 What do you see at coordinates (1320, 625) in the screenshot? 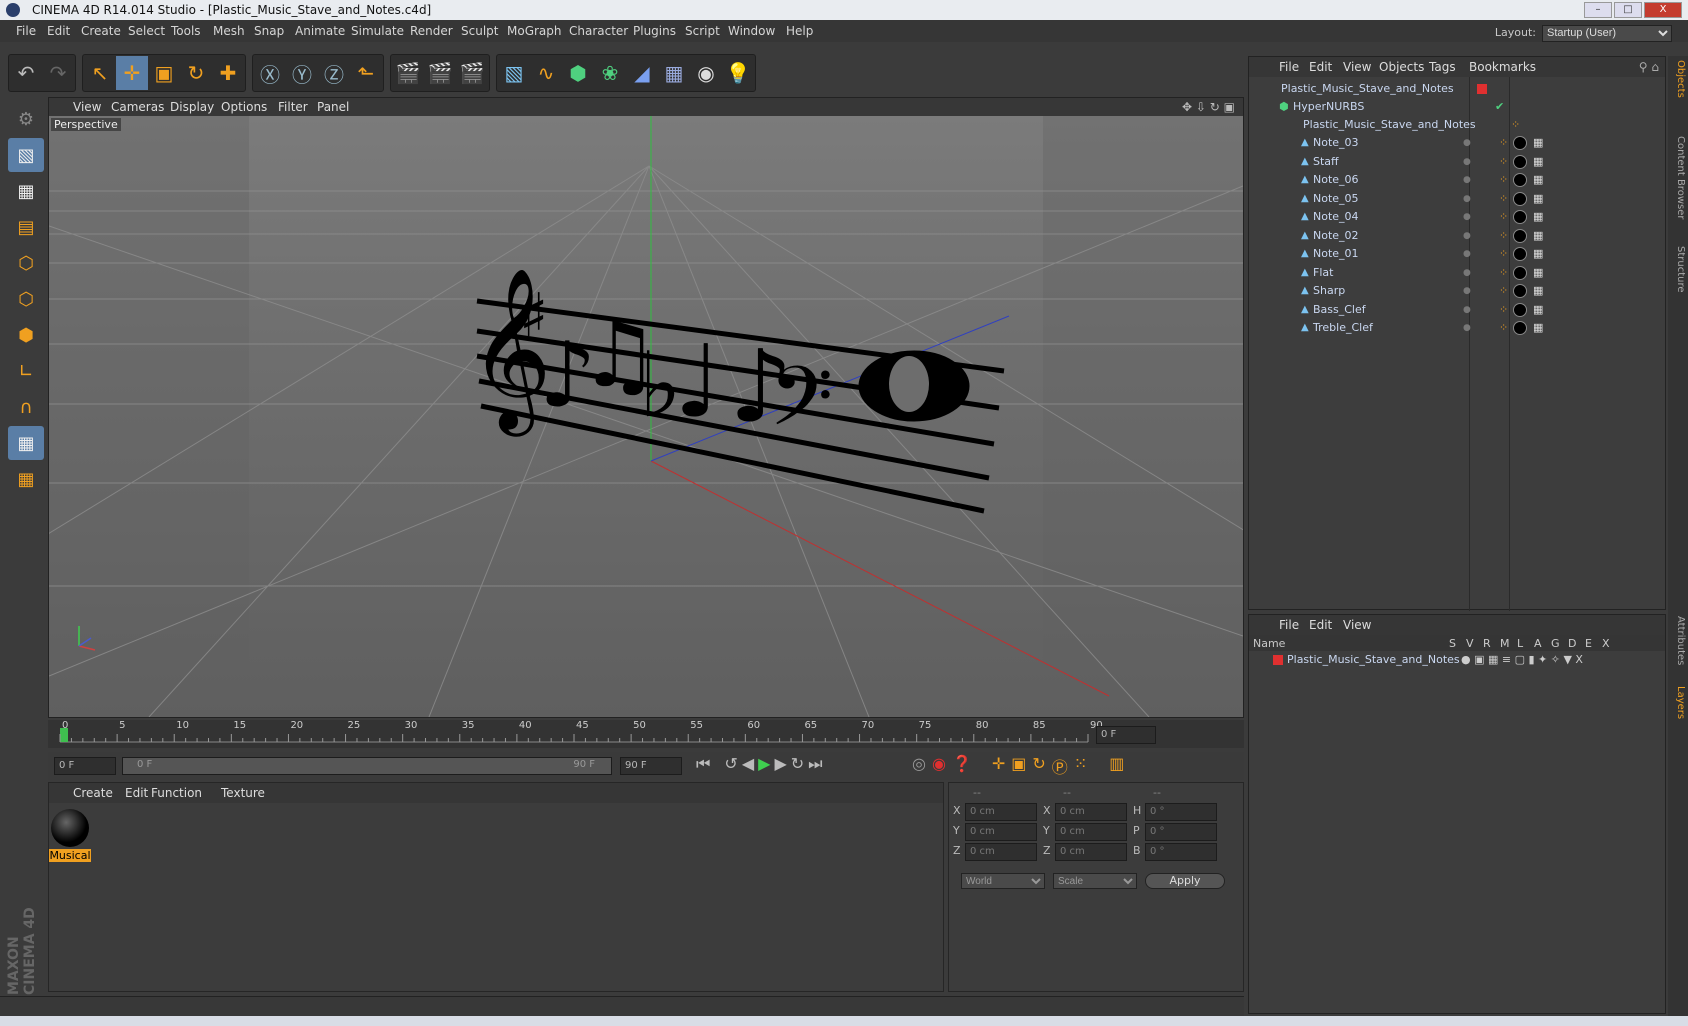
I see `layer-menu-edit: Edit` at bounding box center [1320, 625].